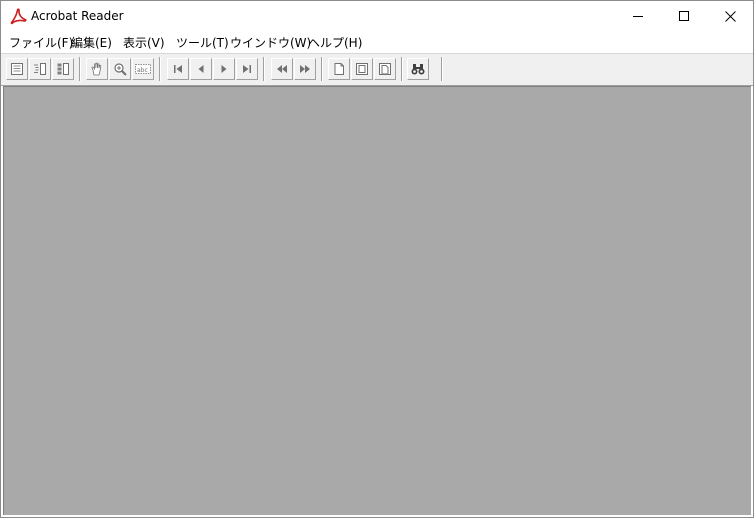 This screenshot has height=518, width=754. I want to click on previous-page-button, so click(201, 69).